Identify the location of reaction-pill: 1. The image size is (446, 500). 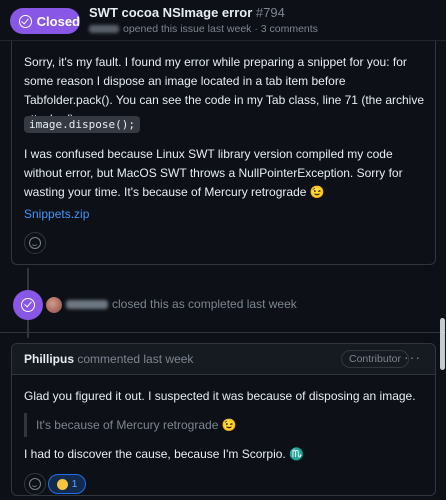
(67, 484).